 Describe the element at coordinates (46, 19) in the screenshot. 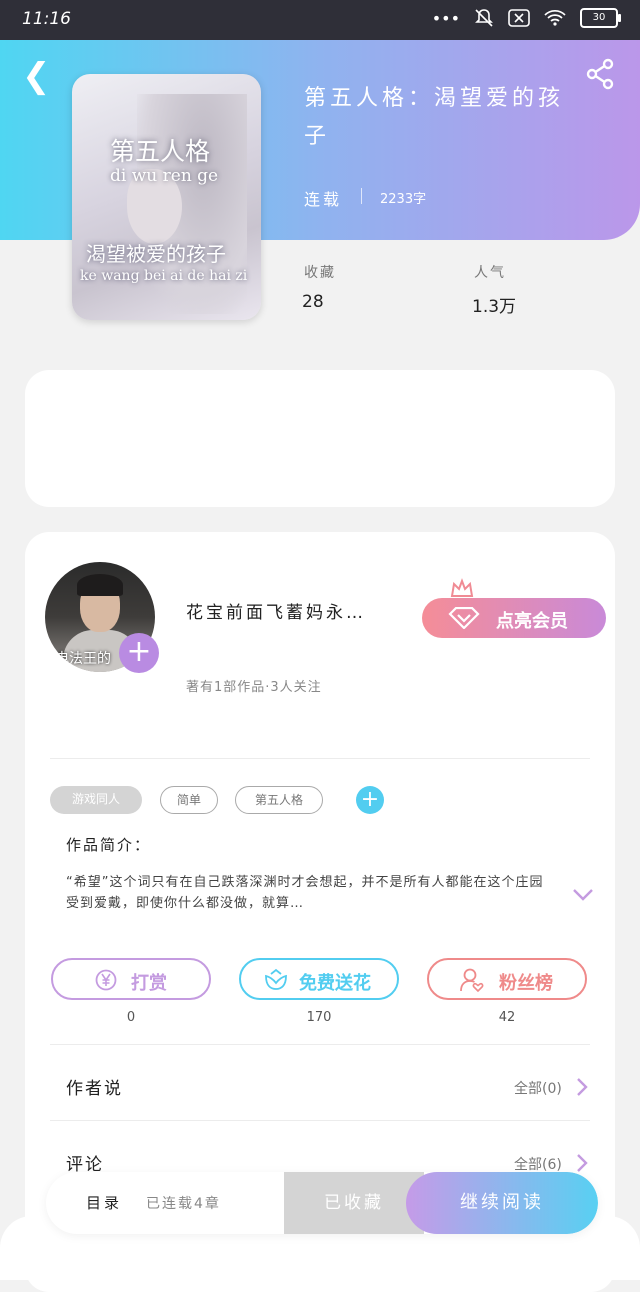

I see `status-time: 11:16` at that location.